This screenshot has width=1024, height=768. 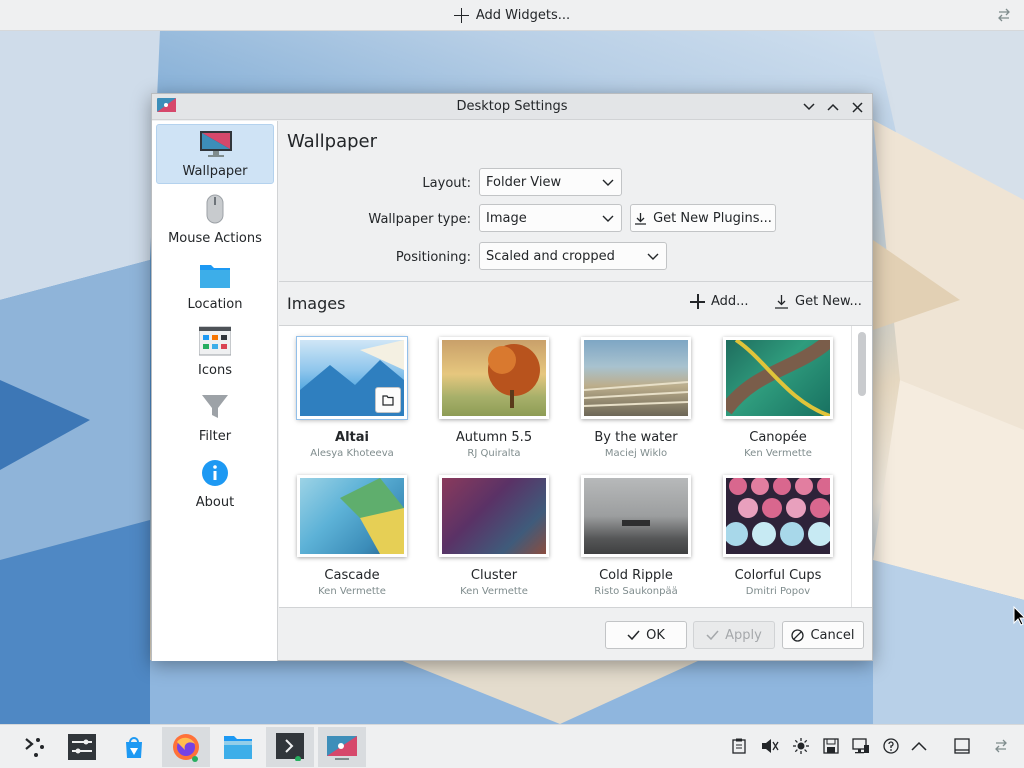 I want to click on cascade-preview, so click(x=372, y=516).